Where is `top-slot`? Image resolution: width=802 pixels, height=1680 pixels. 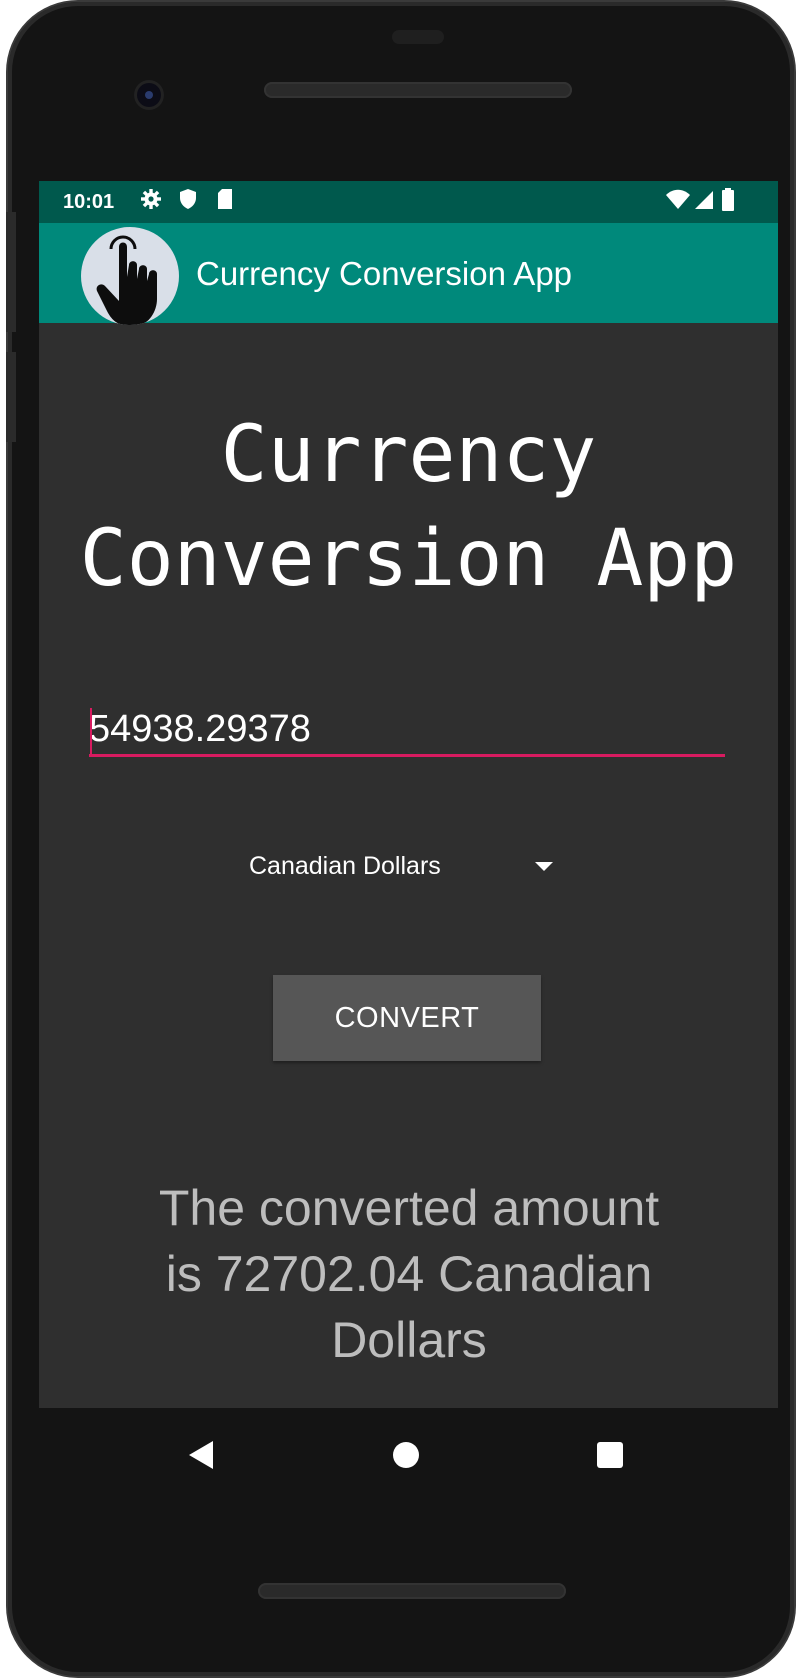 top-slot is located at coordinates (418, 37).